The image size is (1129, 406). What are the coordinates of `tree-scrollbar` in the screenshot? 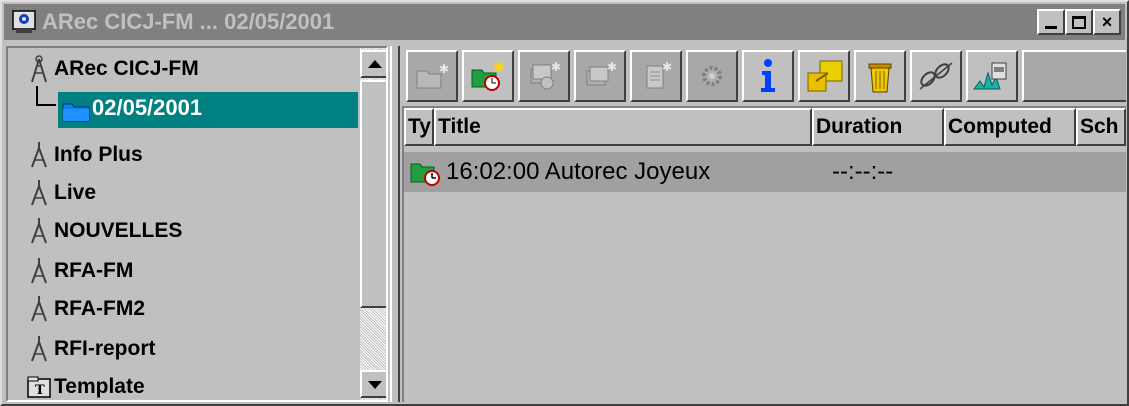 It's located at (373, 224).